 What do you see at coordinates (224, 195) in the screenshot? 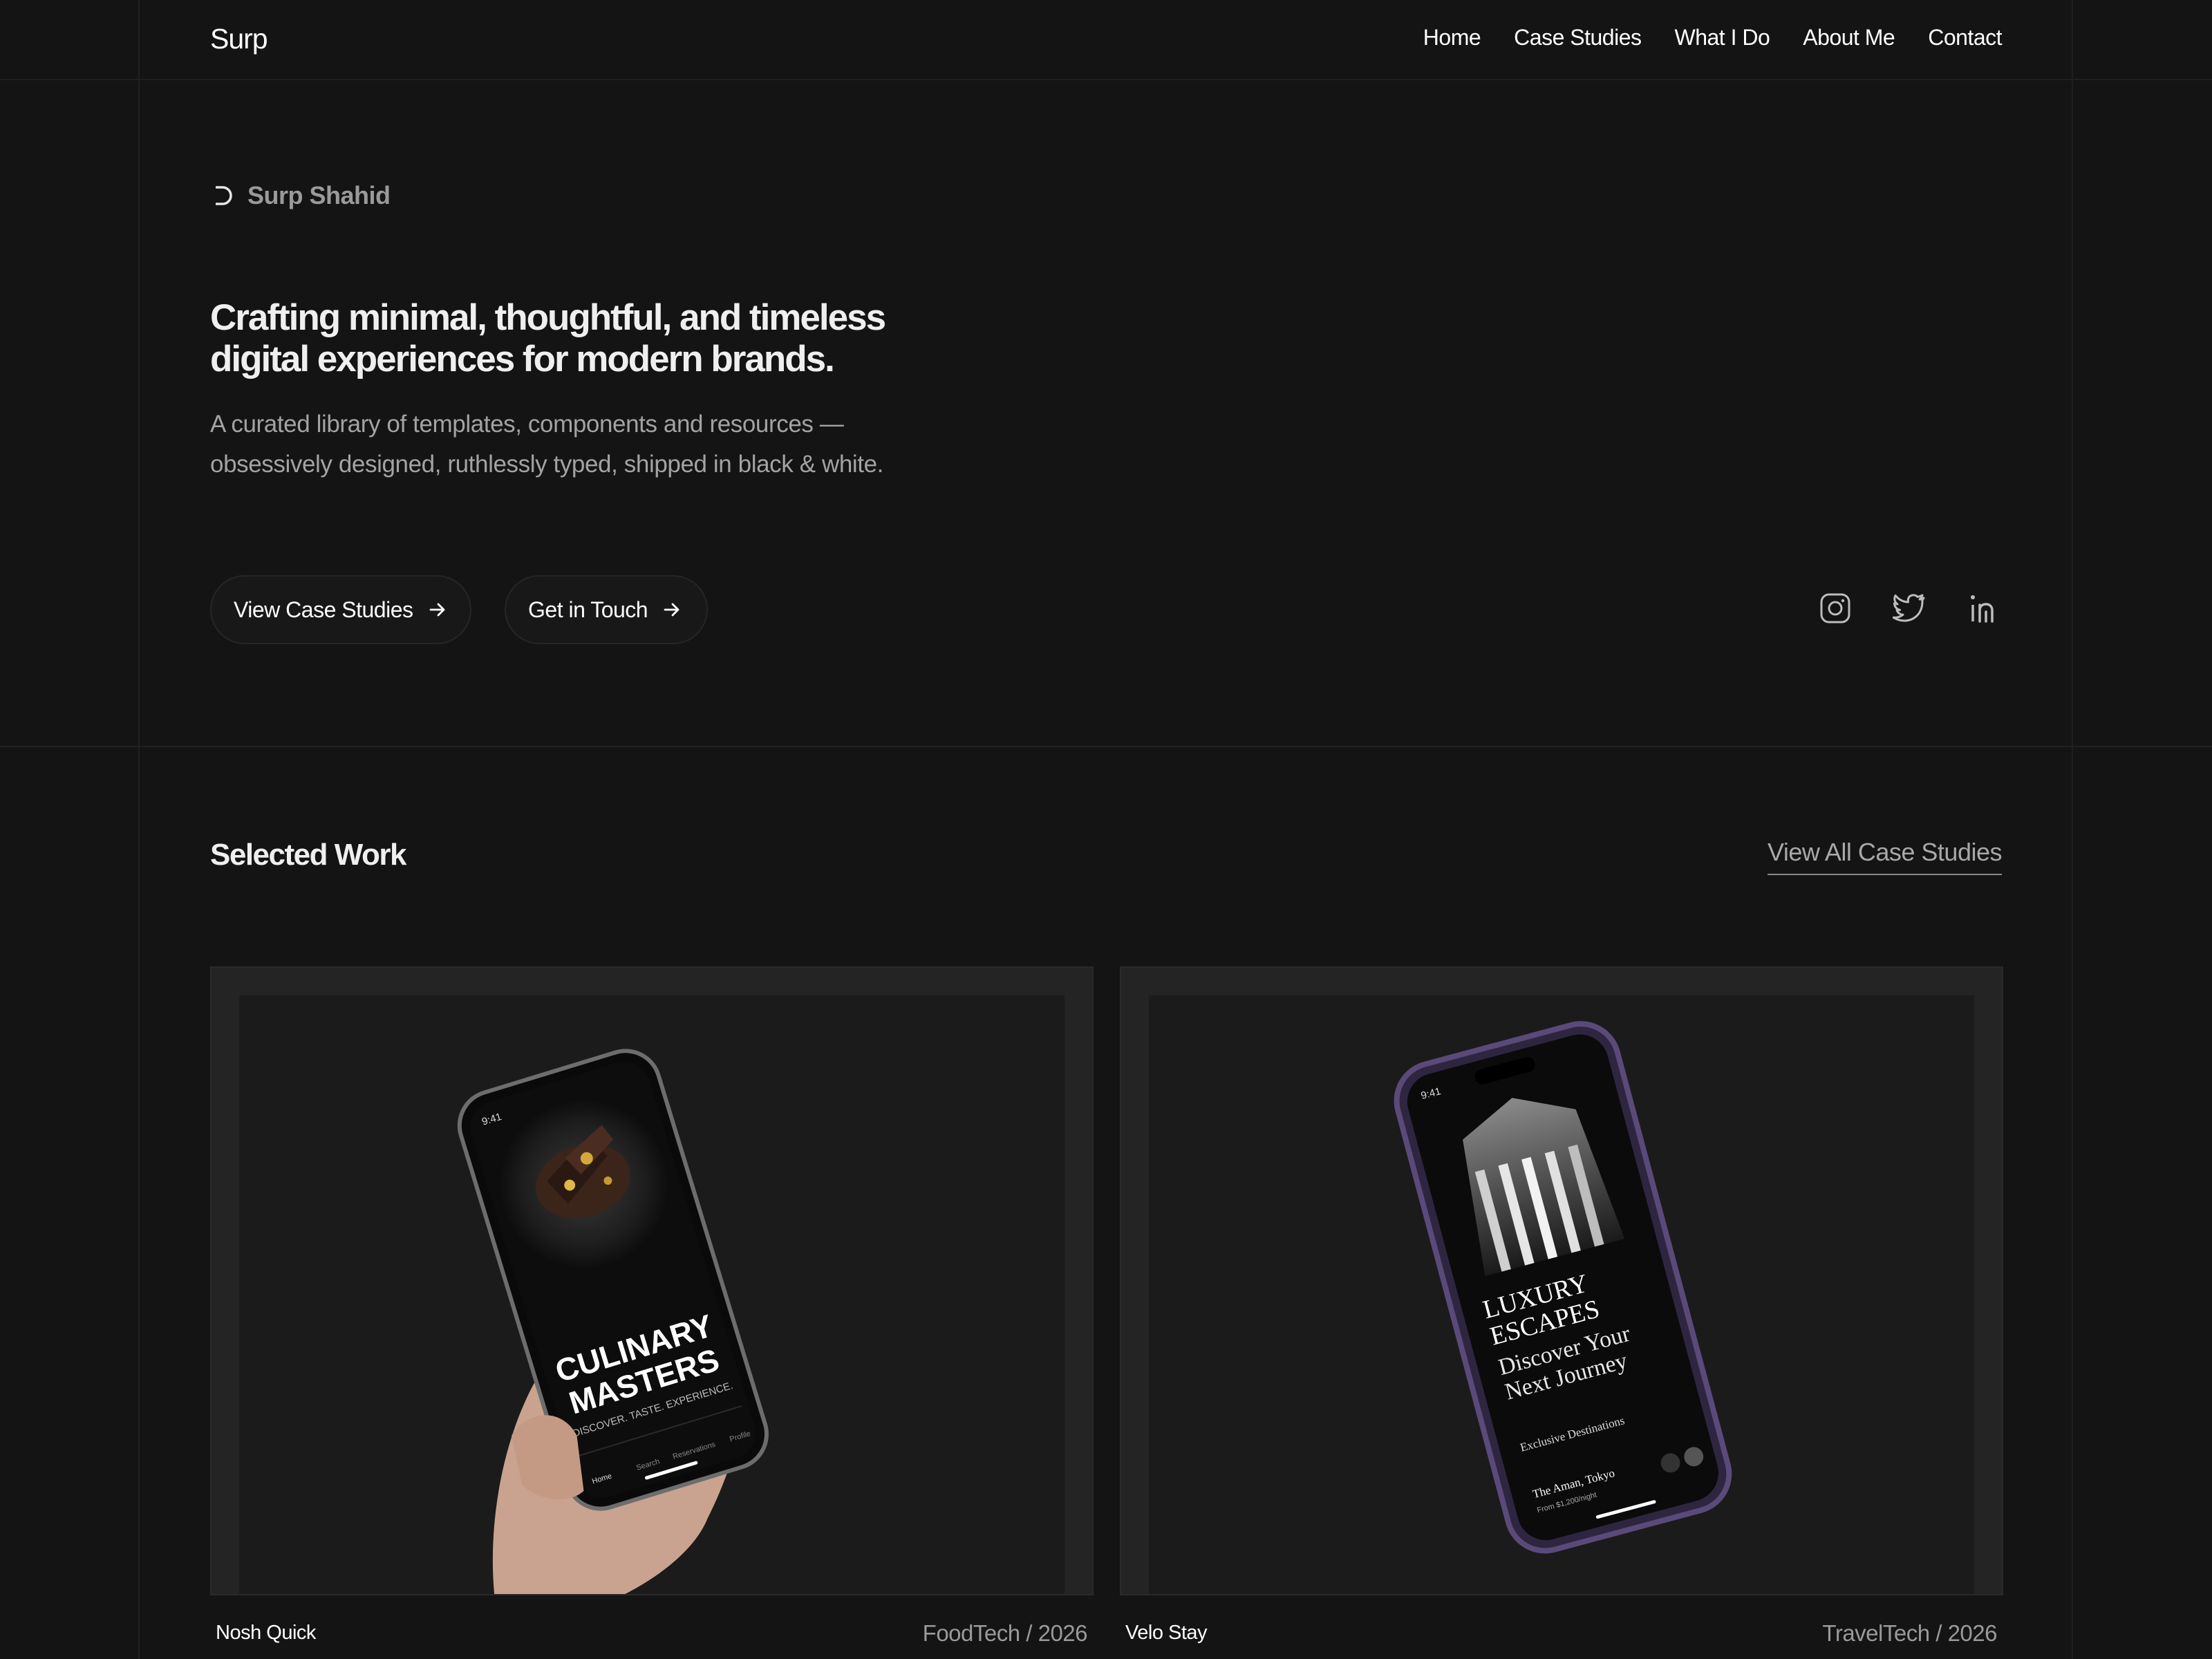
I see `brand-mark-icon` at bounding box center [224, 195].